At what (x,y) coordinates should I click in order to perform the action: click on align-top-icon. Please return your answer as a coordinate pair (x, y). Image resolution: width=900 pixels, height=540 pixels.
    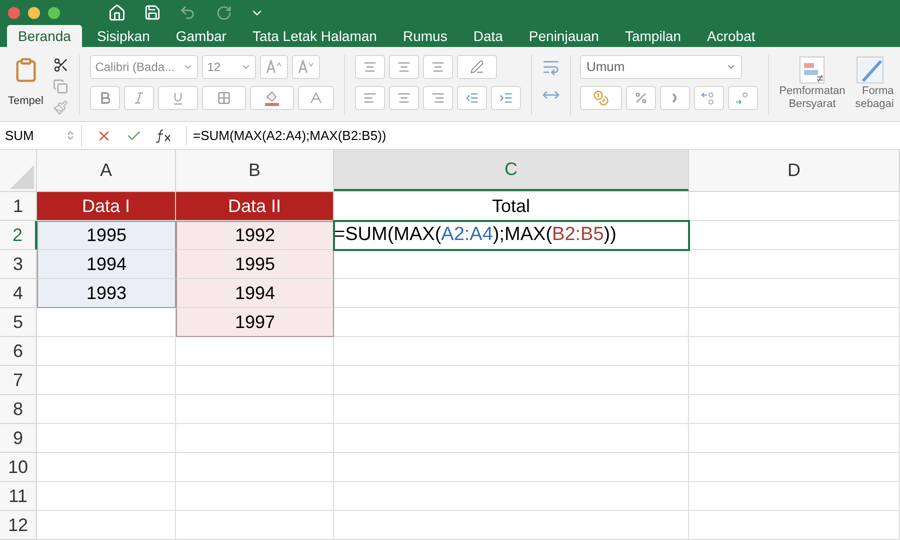
    Looking at the image, I should click on (369, 67).